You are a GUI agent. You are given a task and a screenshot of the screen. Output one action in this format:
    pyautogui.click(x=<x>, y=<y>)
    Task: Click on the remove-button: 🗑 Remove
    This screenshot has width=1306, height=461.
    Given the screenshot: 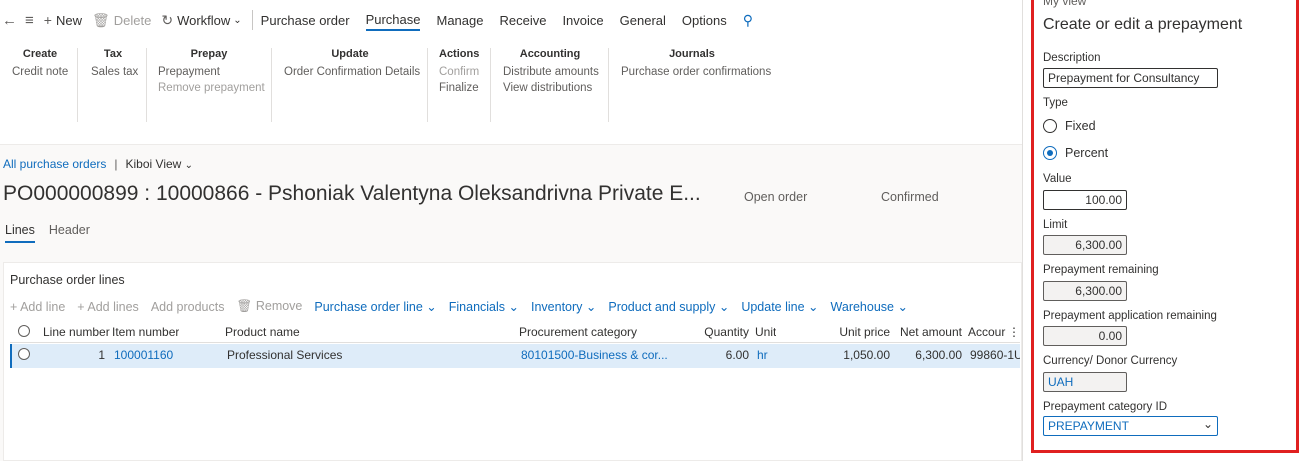 What is the action you would take?
    pyautogui.click(x=269, y=306)
    